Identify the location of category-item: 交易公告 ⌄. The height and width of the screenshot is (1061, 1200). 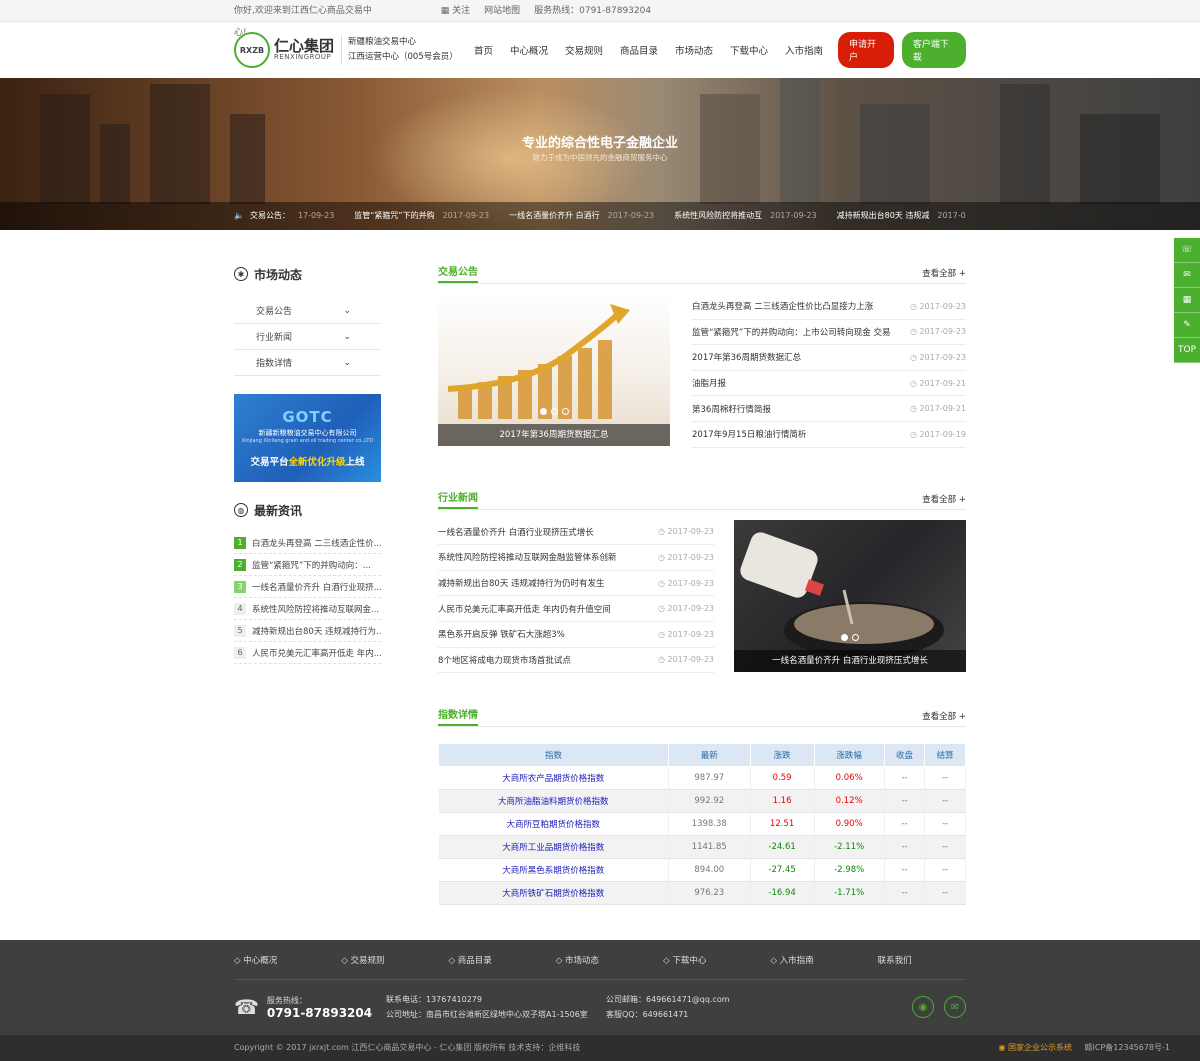
(307, 311).